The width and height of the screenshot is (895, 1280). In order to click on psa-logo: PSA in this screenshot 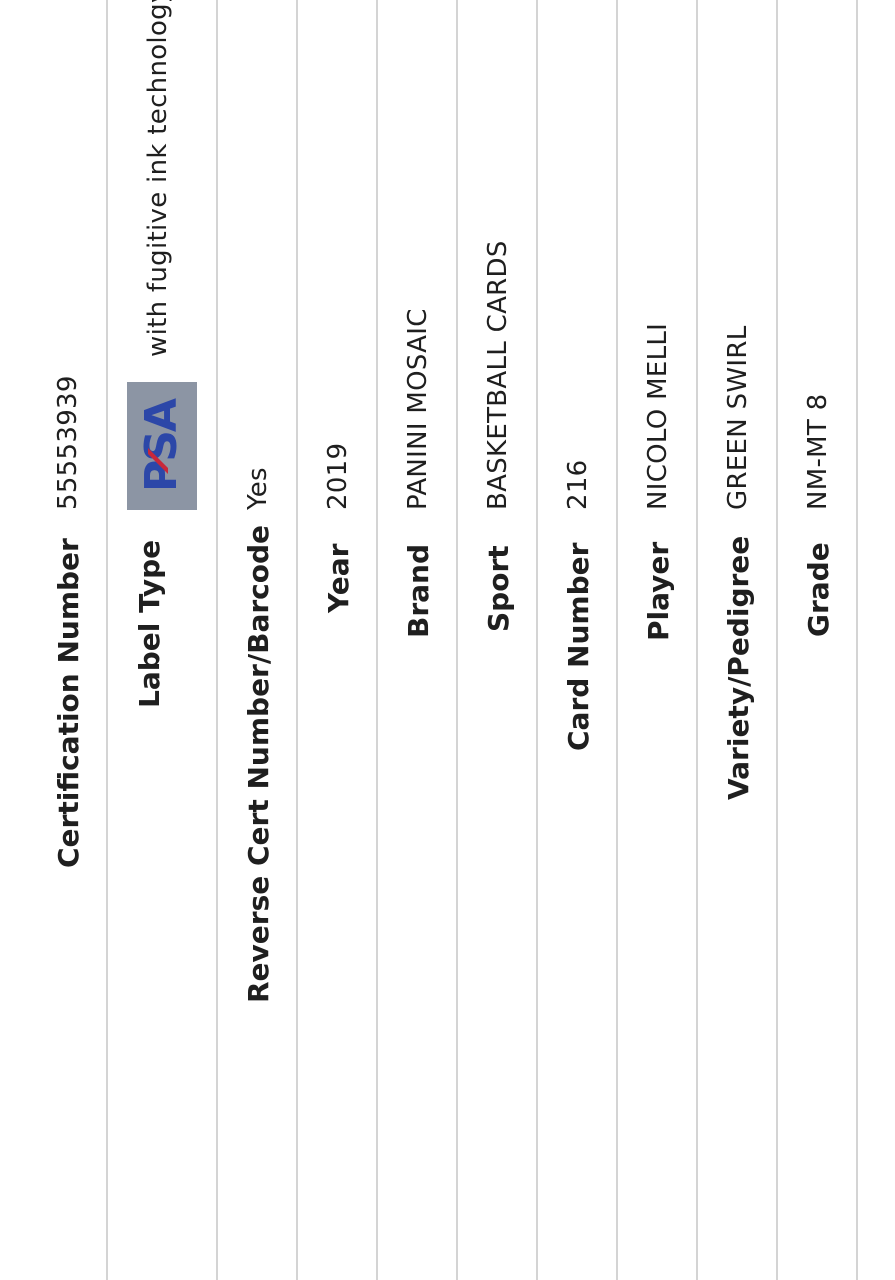, I will do `click(162, 446)`.